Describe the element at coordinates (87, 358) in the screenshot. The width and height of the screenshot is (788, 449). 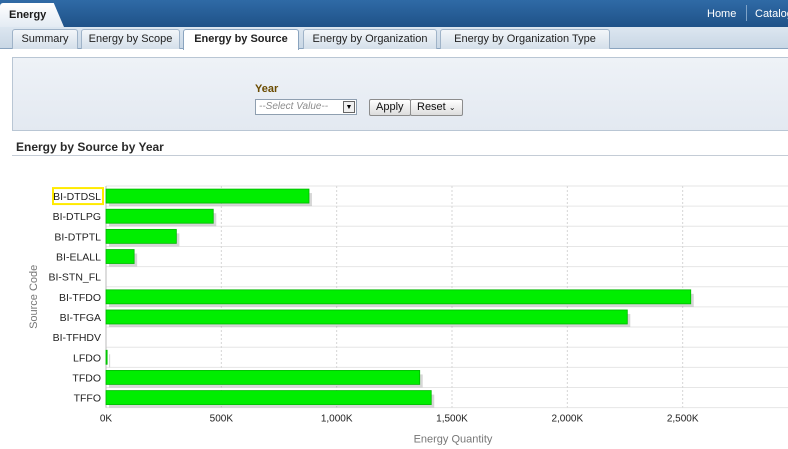
I see `category-label: LFDO` at that location.